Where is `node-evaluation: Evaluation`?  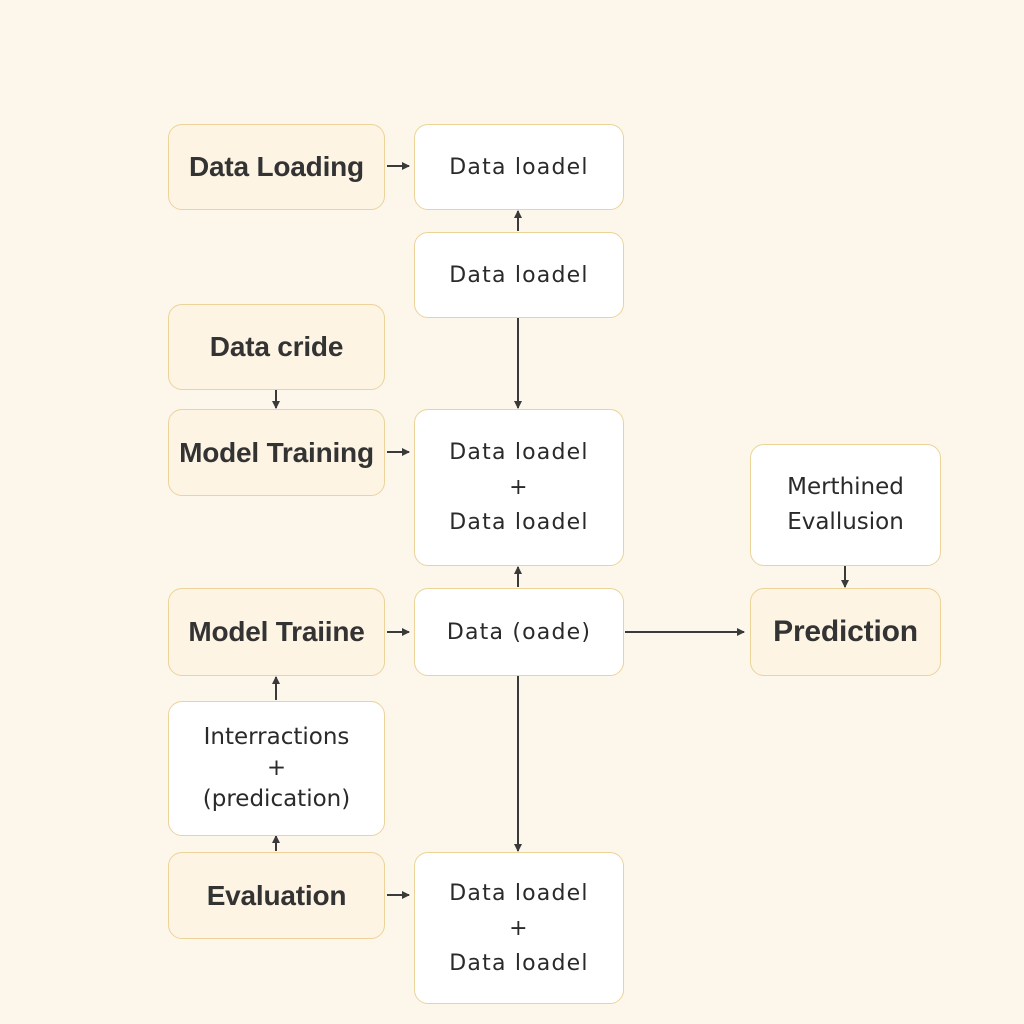
node-evaluation: Evaluation is located at coordinates (276, 895).